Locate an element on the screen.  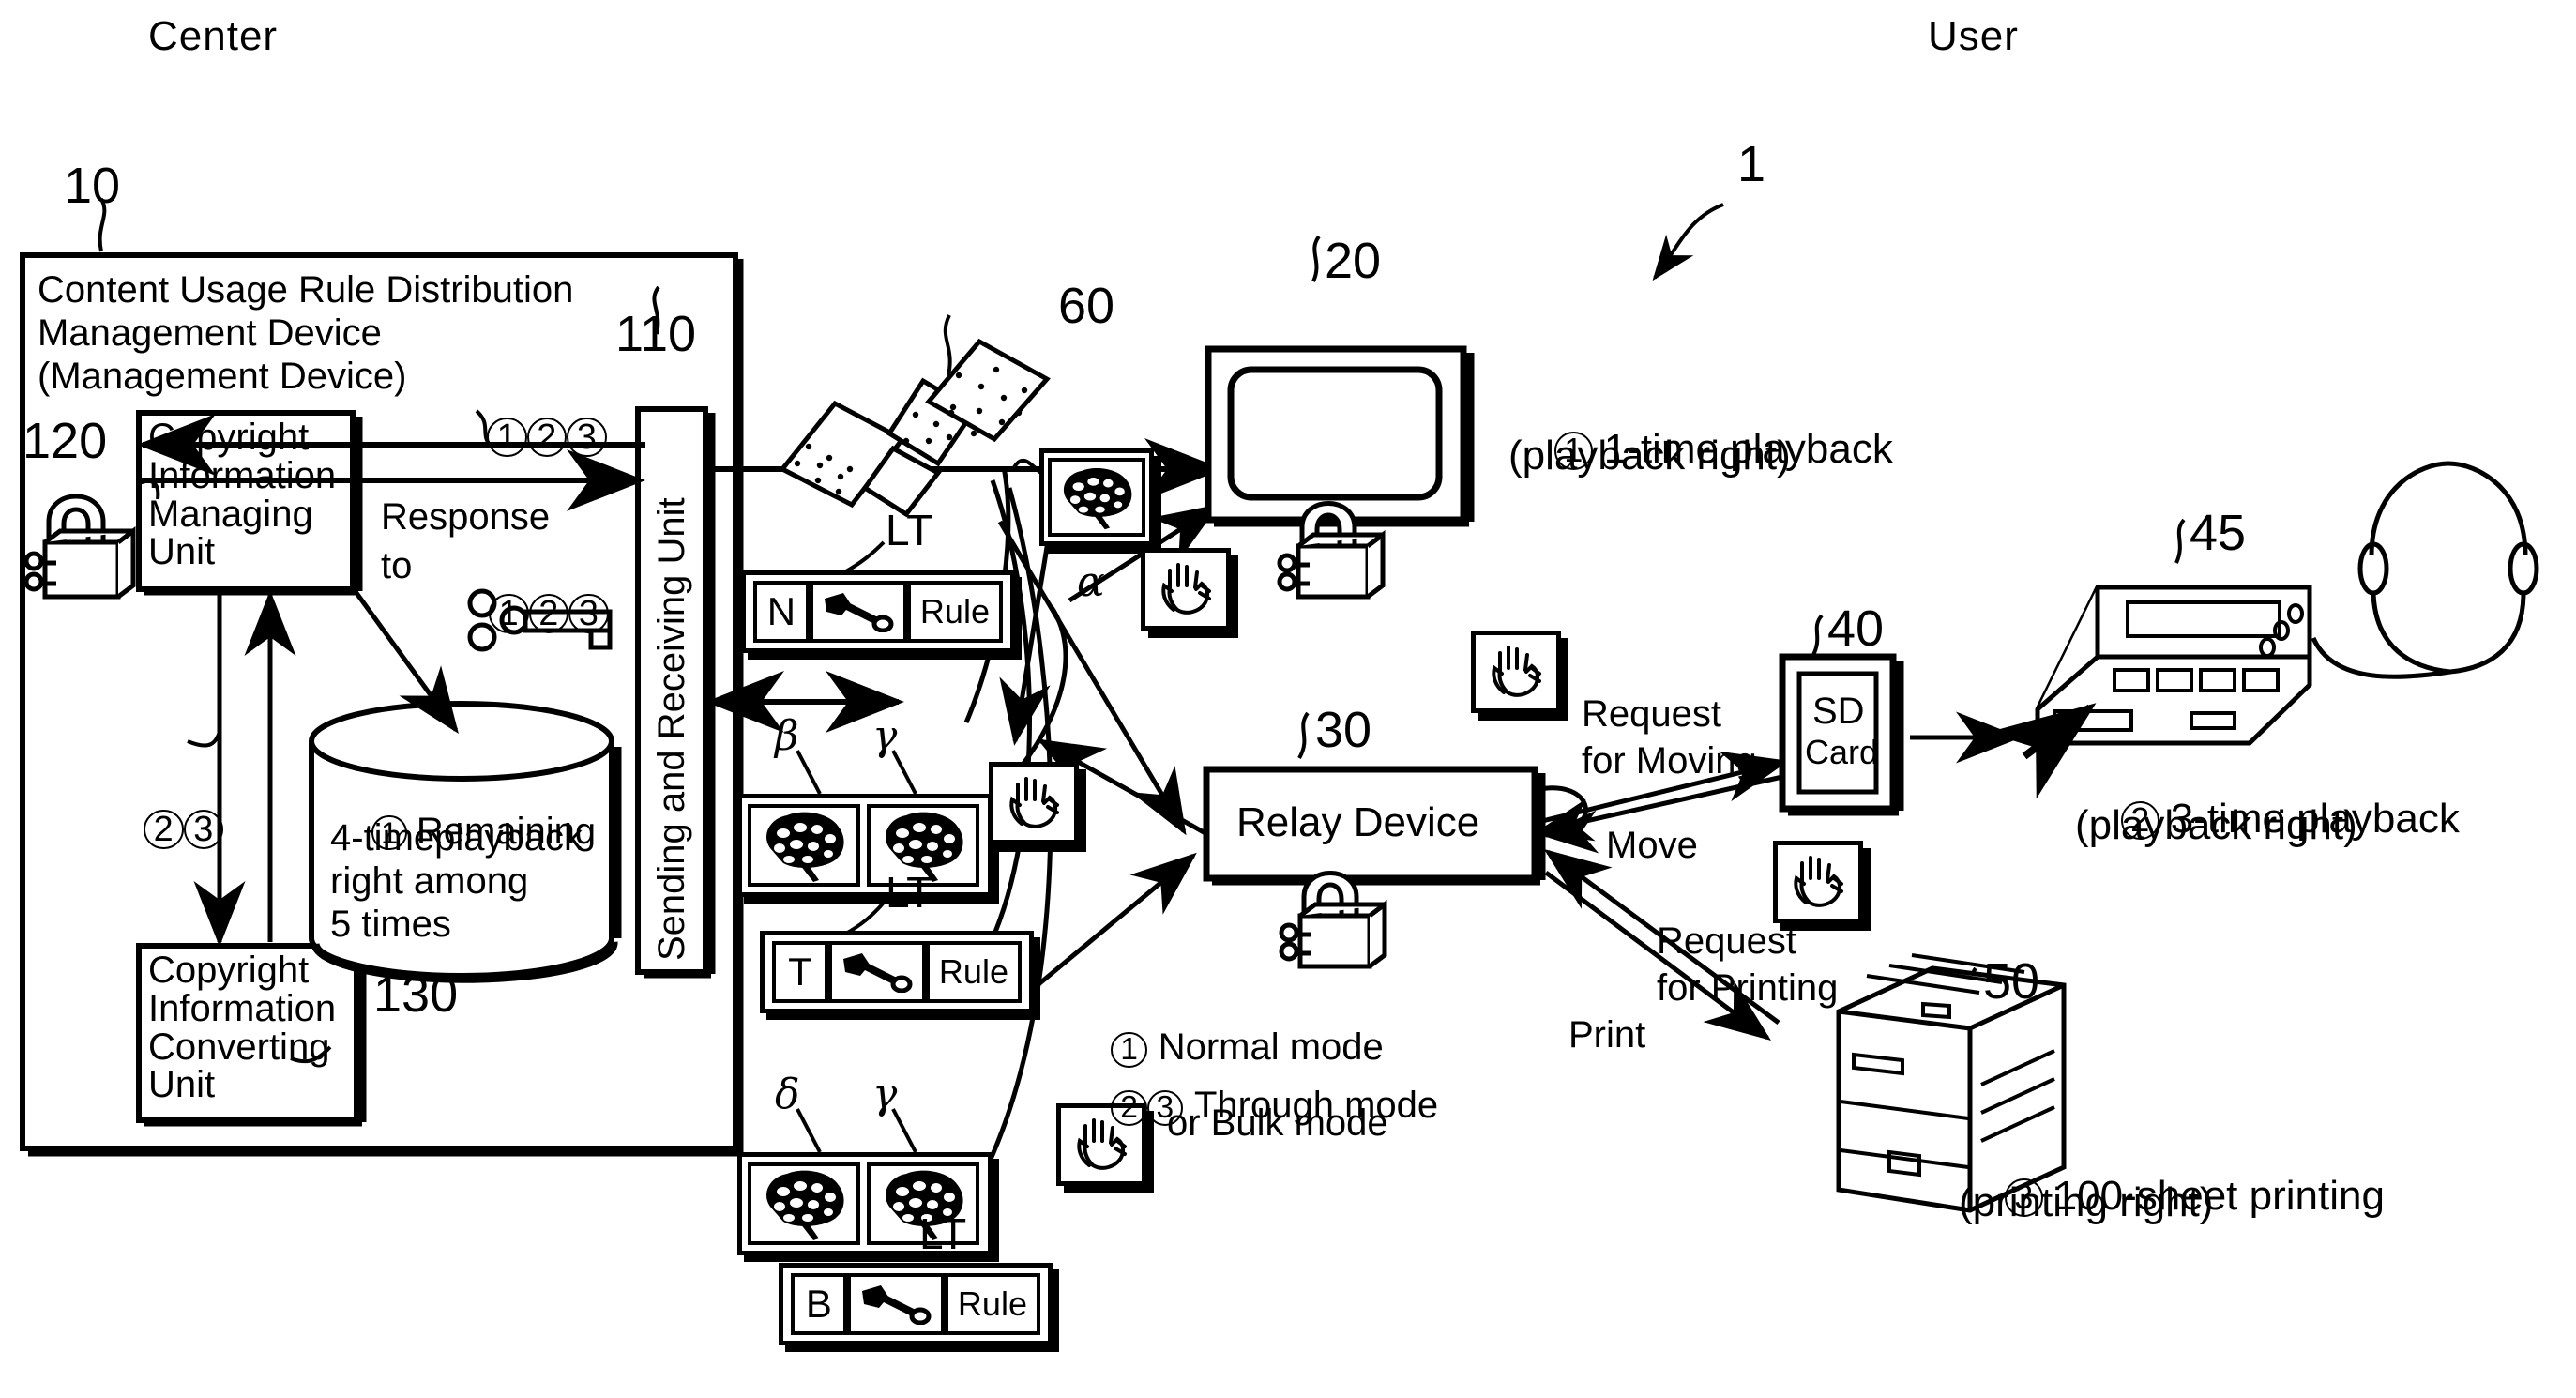
request-markers: 123 is located at coordinates (524, 435).